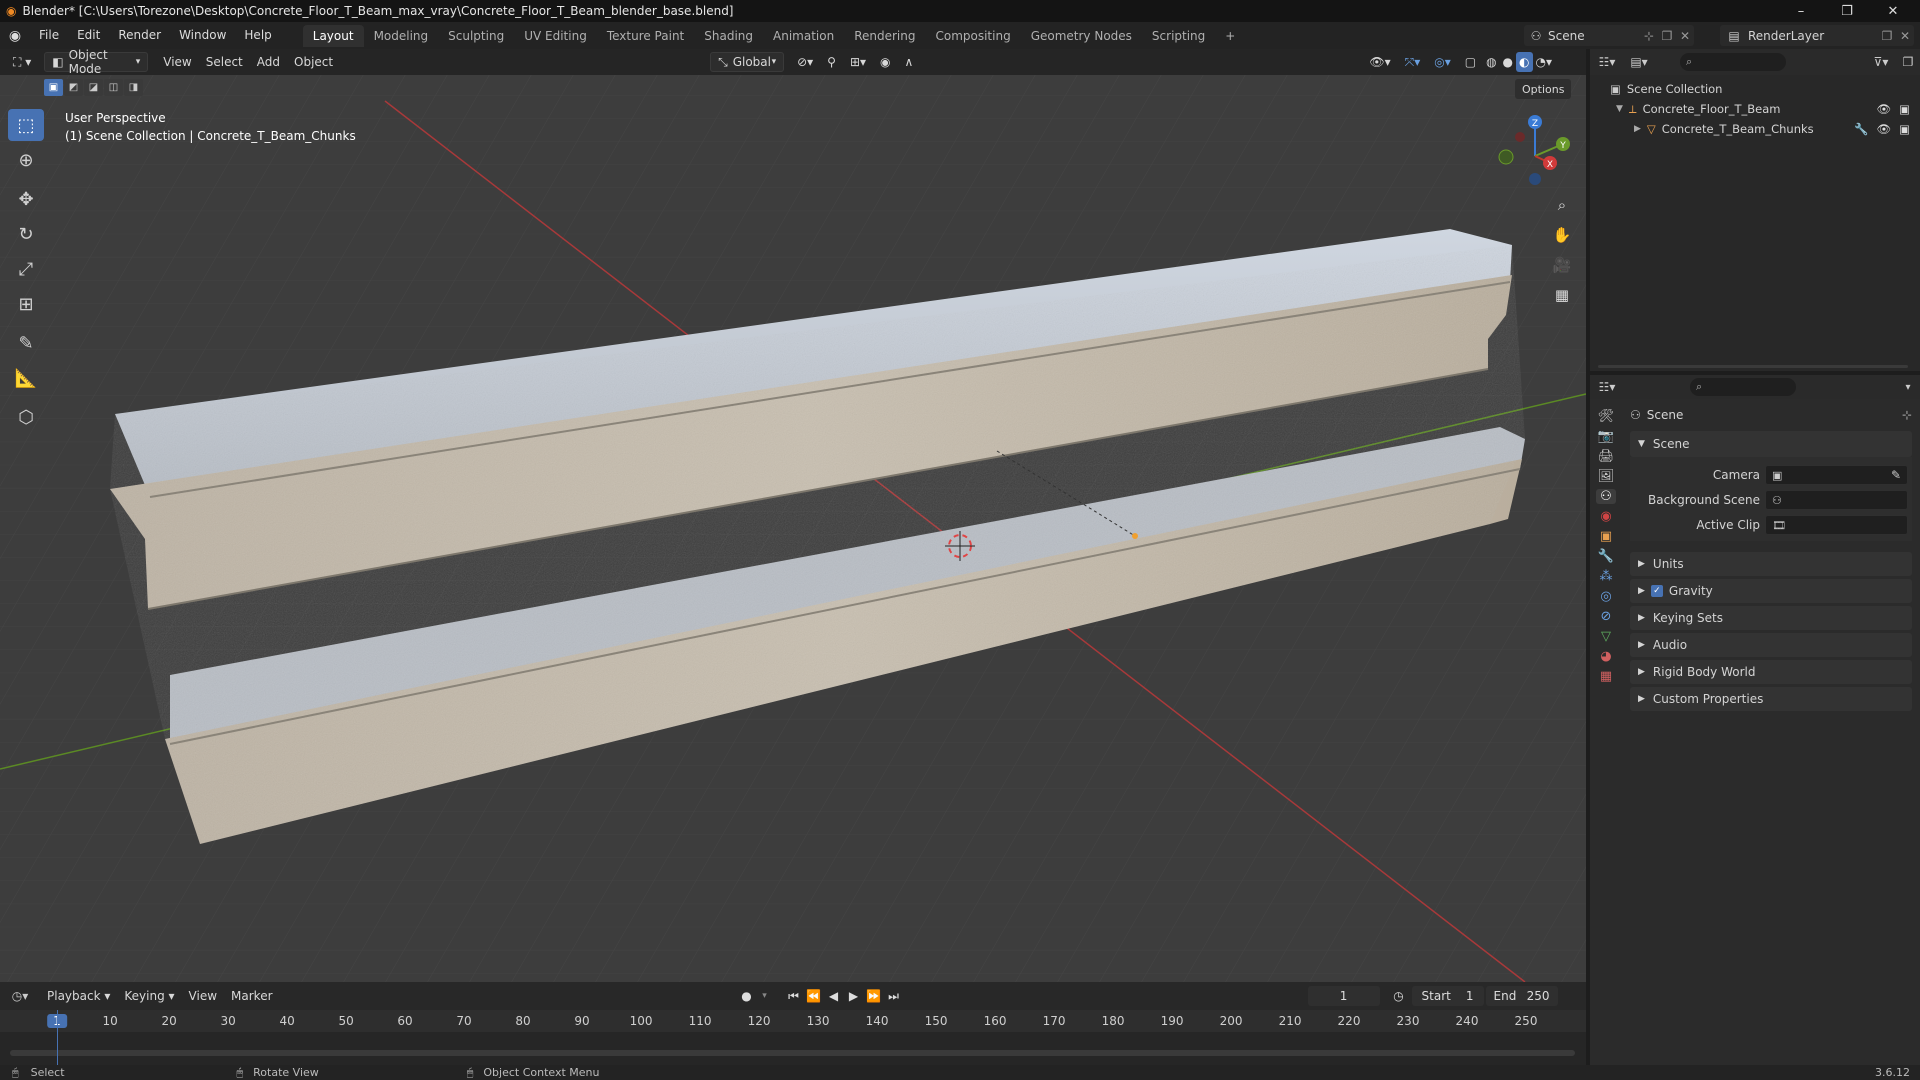 Image resolution: width=1920 pixels, height=1080 pixels. What do you see at coordinates (1884, 109) in the screenshot?
I see `eye-icon: 👁` at bounding box center [1884, 109].